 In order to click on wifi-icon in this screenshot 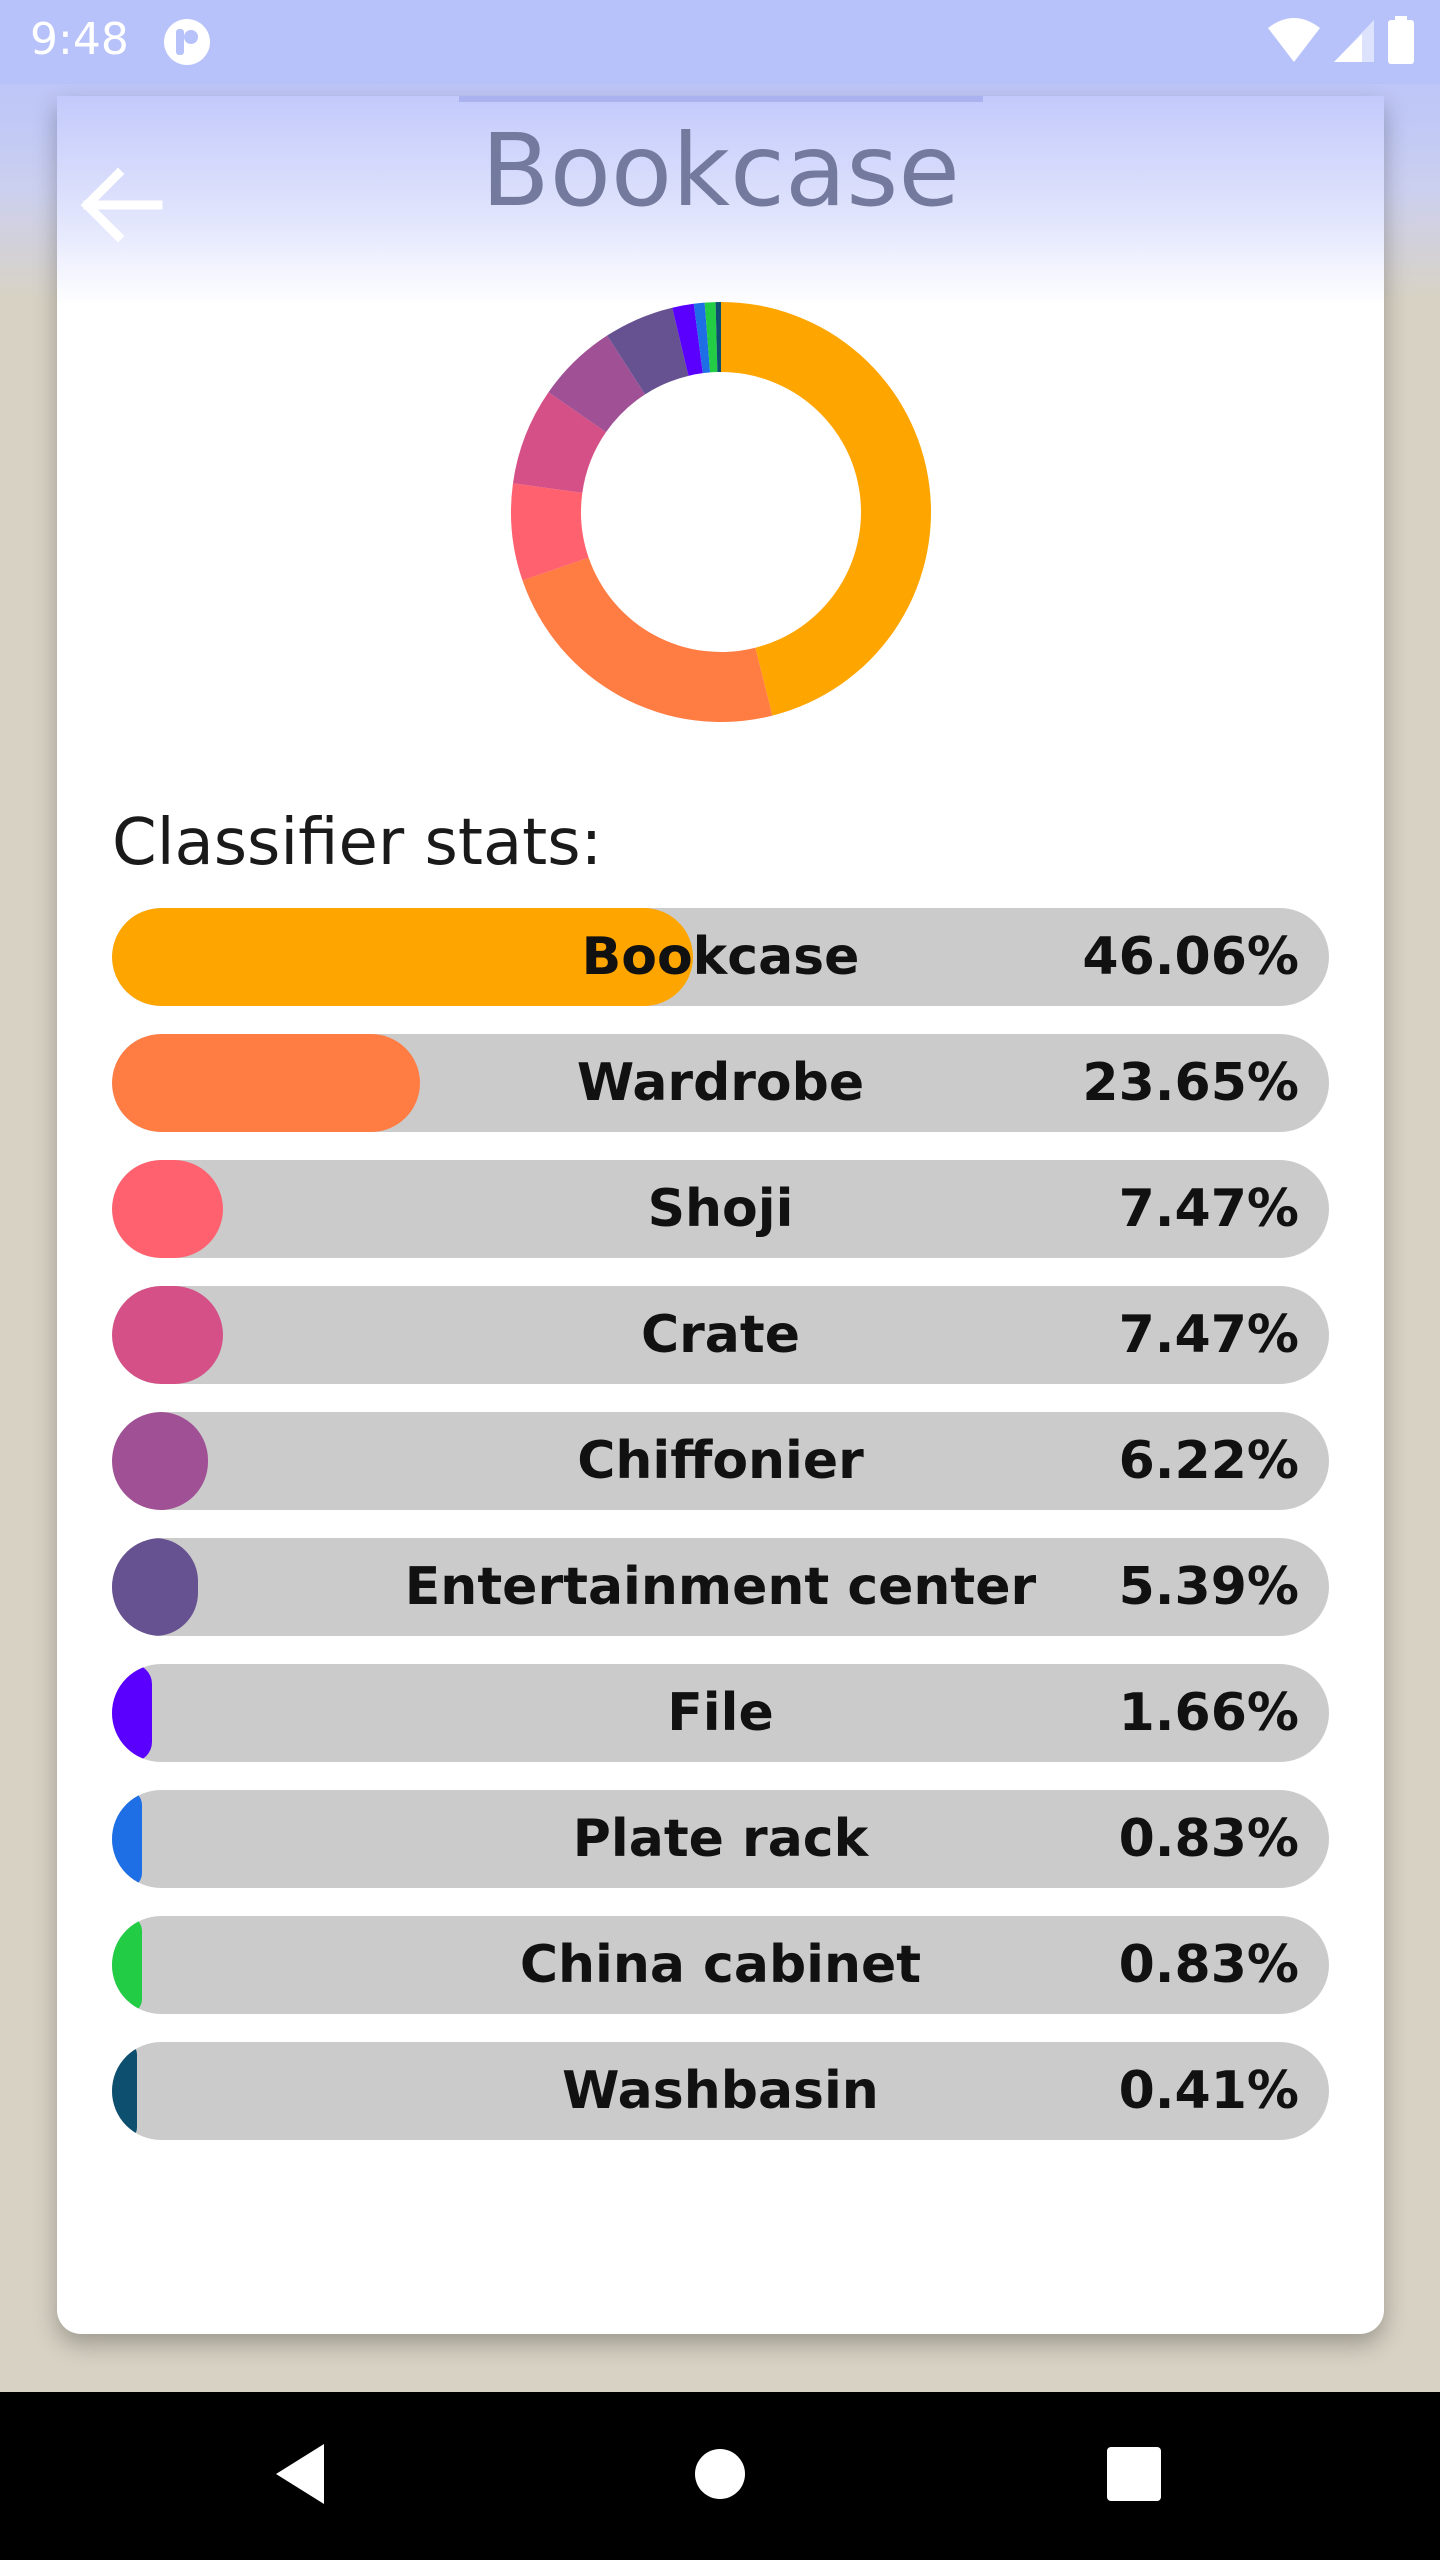, I will do `click(1294, 40)`.